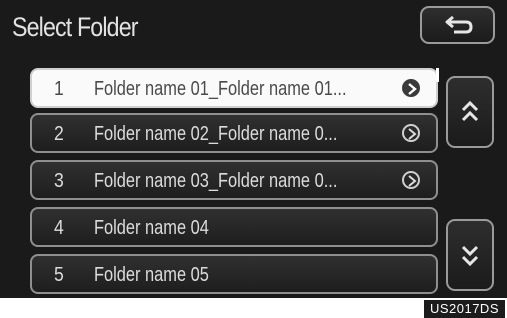  What do you see at coordinates (234, 274) in the screenshot?
I see `folder-row-5: 5 Folder name 05` at bounding box center [234, 274].